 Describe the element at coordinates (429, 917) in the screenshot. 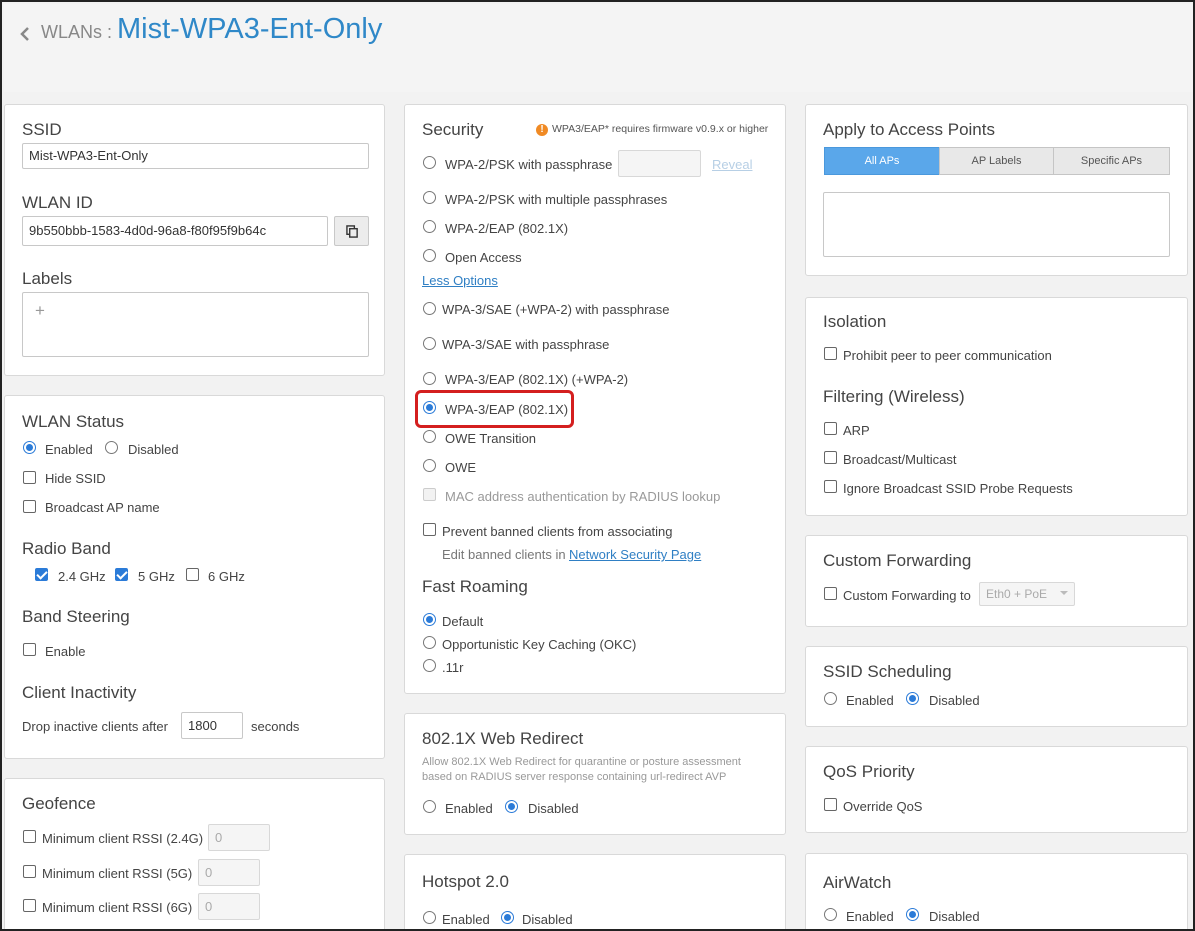

I see `hotspot-enabled-radio` at that location.